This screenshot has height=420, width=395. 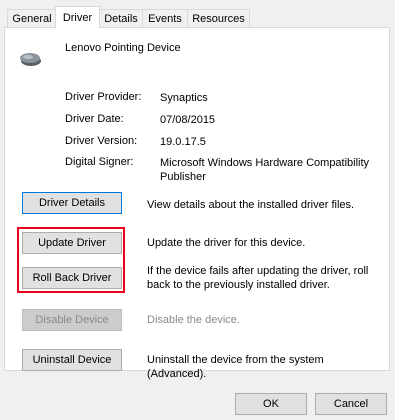 What do you see at coordinates (351, 404) in the screenshot?
I see `cancel-button: Cancel` at bounding box center [351, 404].